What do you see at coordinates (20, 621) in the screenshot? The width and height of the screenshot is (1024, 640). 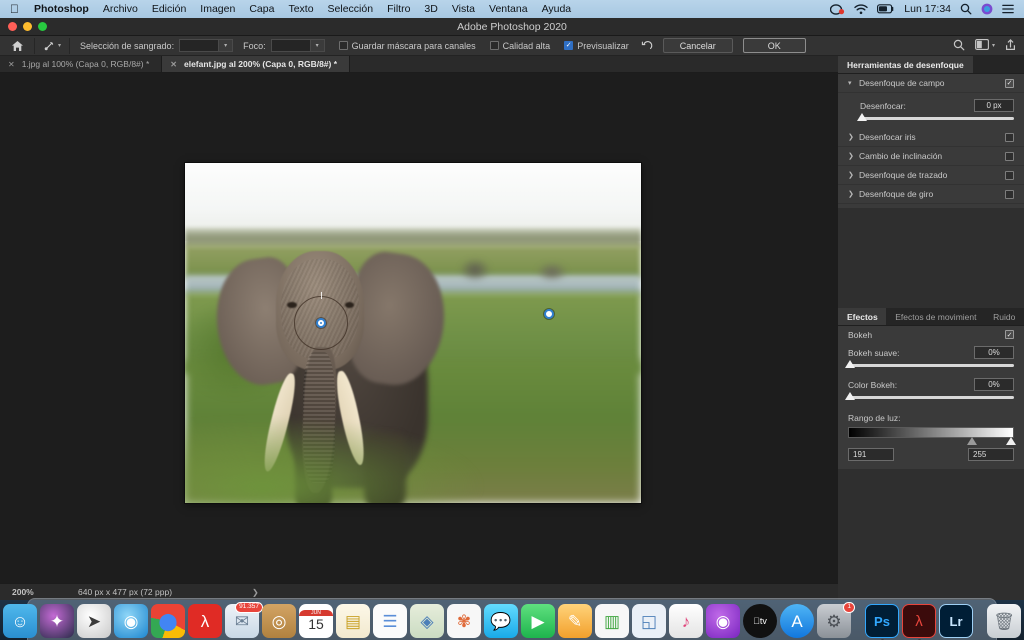 I see `dock-item-finder: ☺` at bounding box center [20, 621].